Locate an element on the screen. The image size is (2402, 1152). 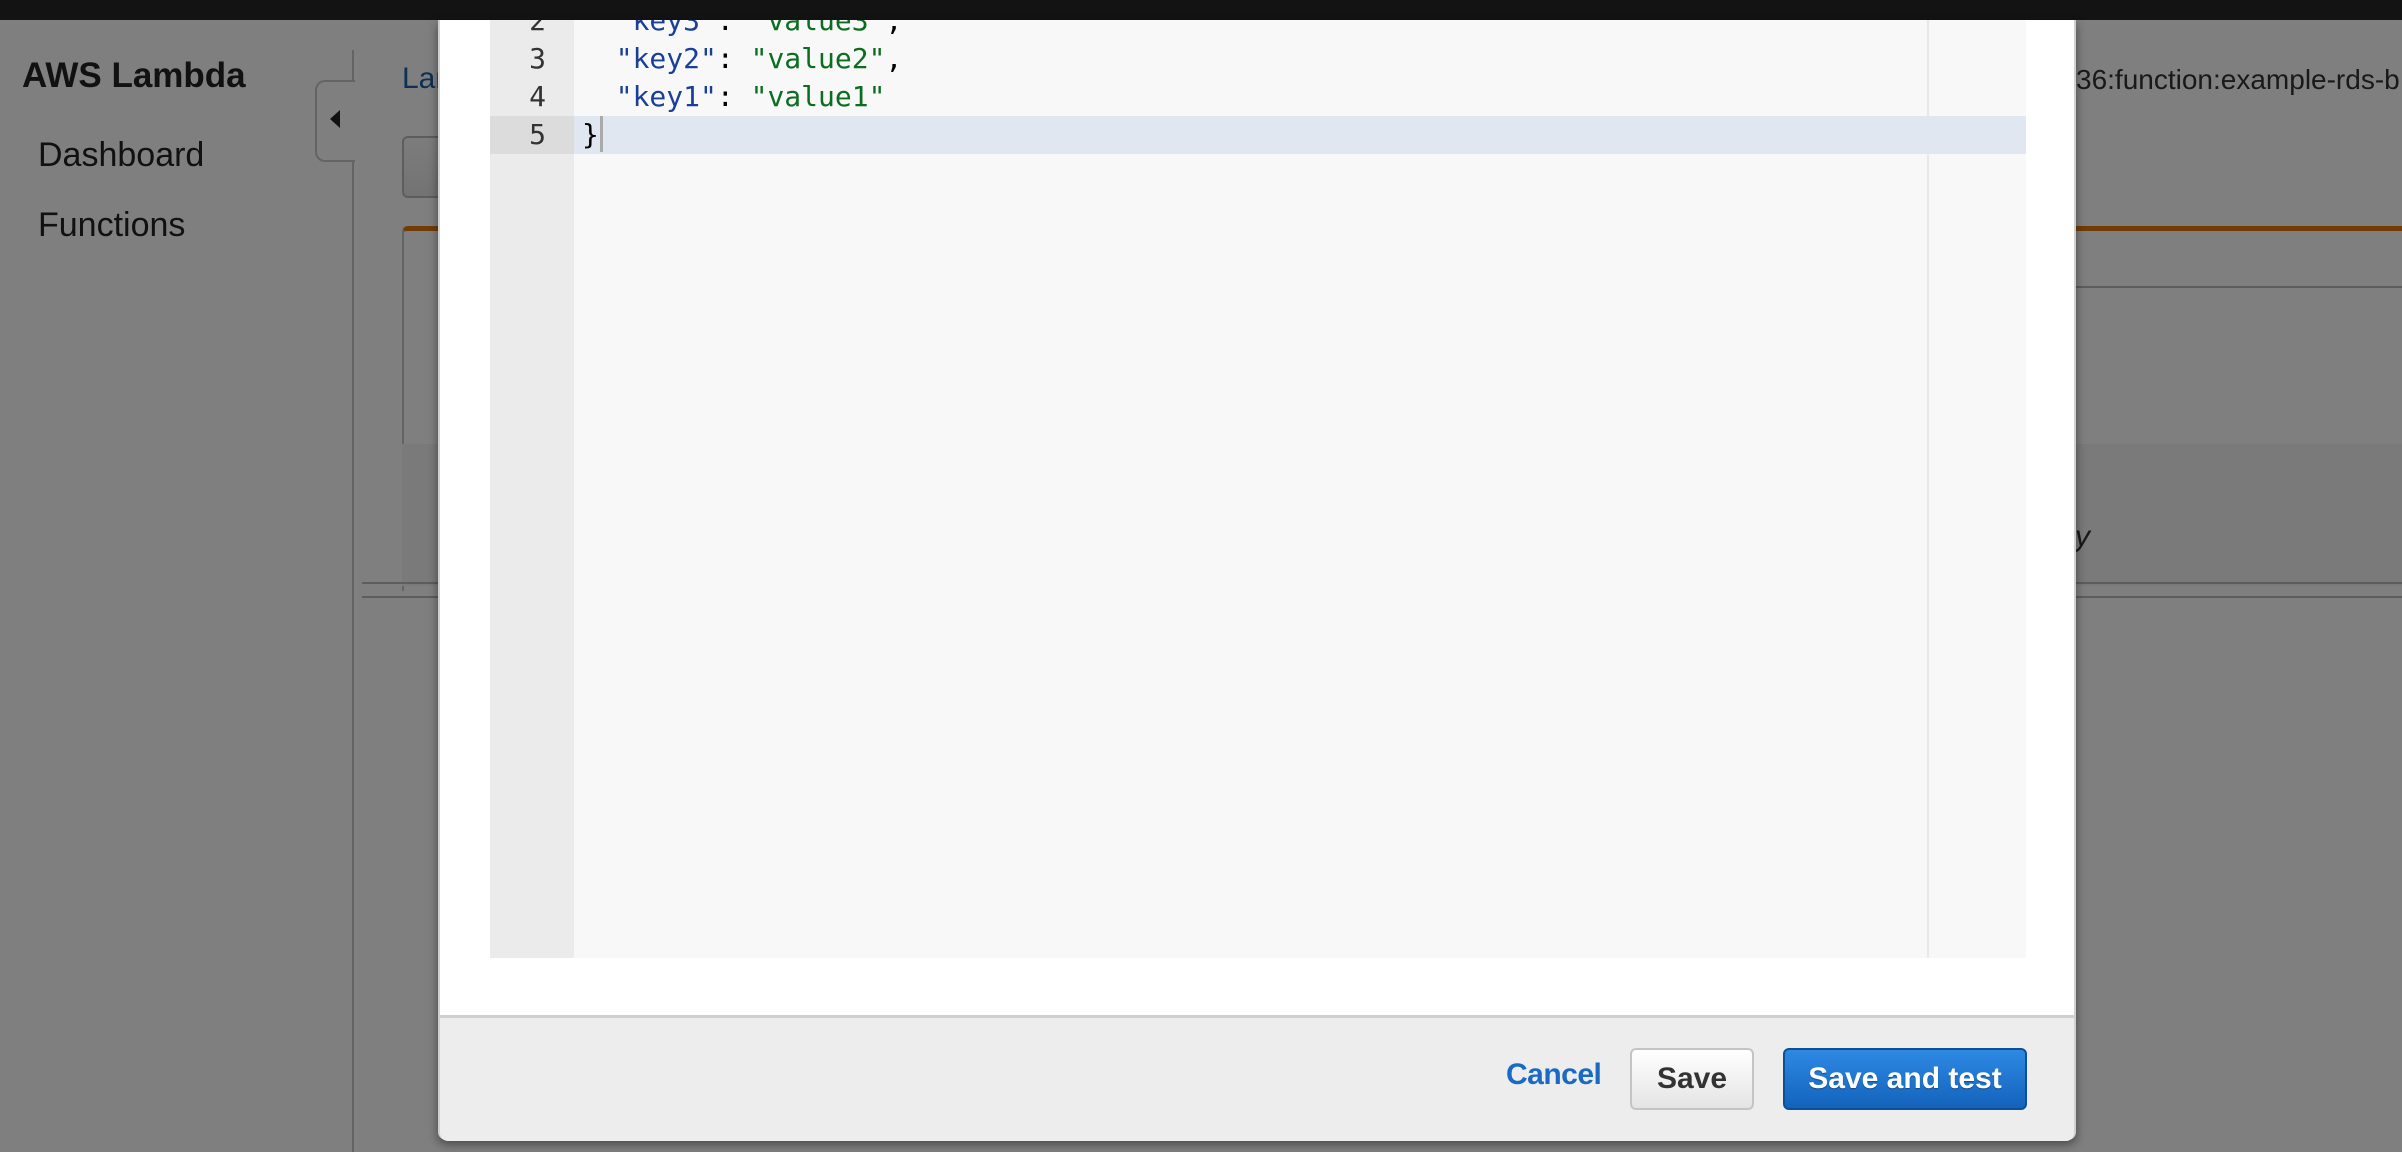
line-text: "key2": "value2", is located at coordinates (759, 58).